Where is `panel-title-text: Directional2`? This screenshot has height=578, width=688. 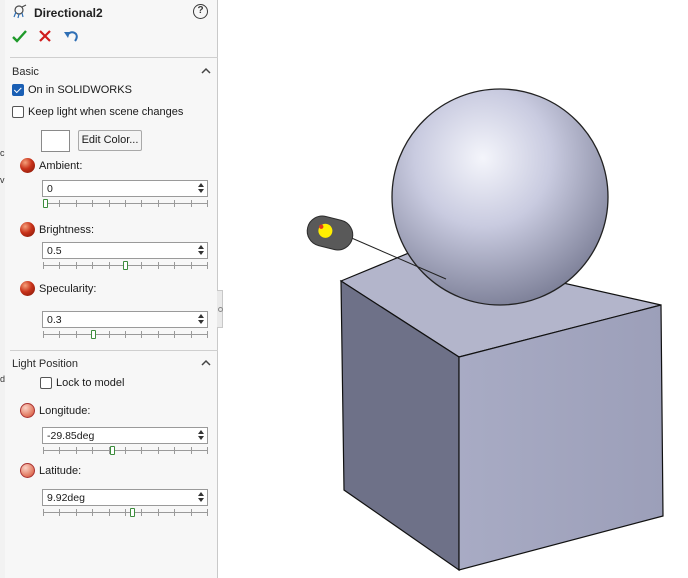 panel-title-text: Directional2 is located at coordinates (68, 13).